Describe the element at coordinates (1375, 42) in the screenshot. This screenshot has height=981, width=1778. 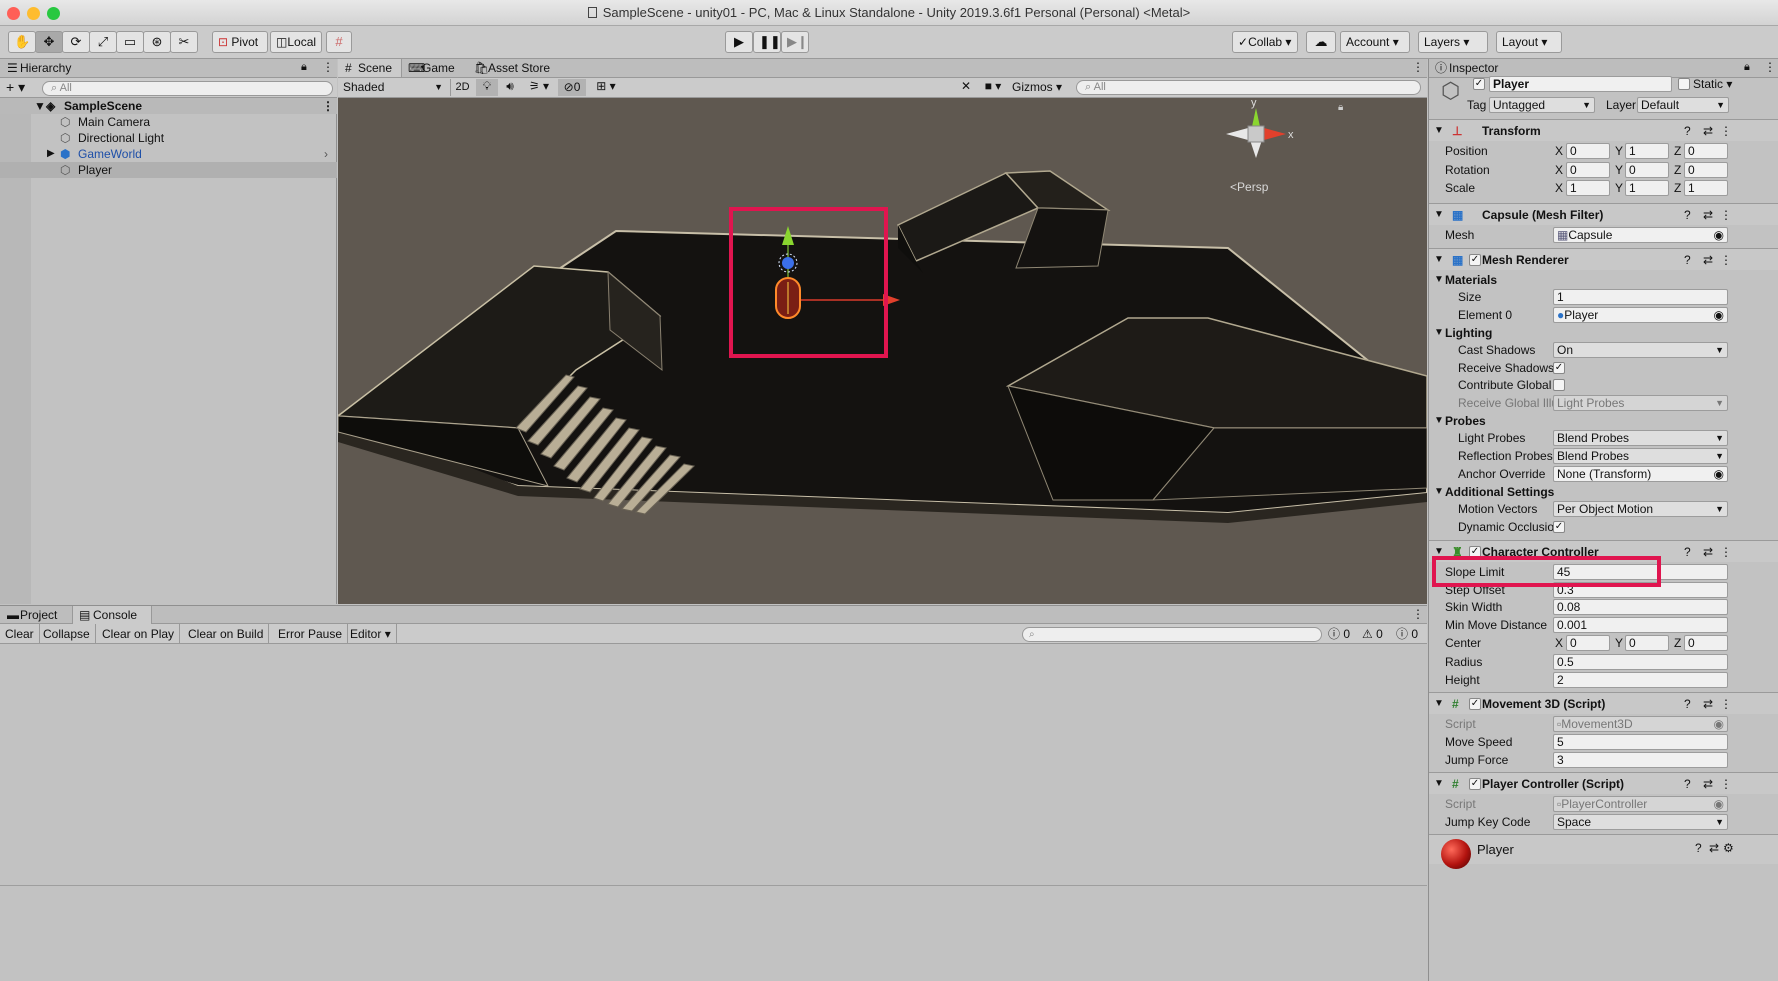
I see `account-dropdown: Account ▾` at that location.